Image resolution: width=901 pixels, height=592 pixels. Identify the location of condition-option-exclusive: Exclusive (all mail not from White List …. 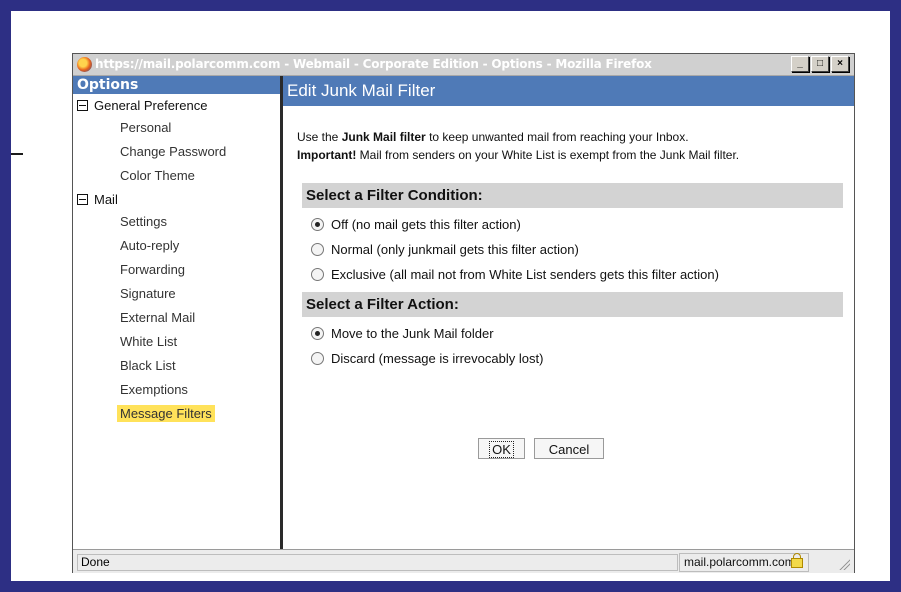
(515, 274).